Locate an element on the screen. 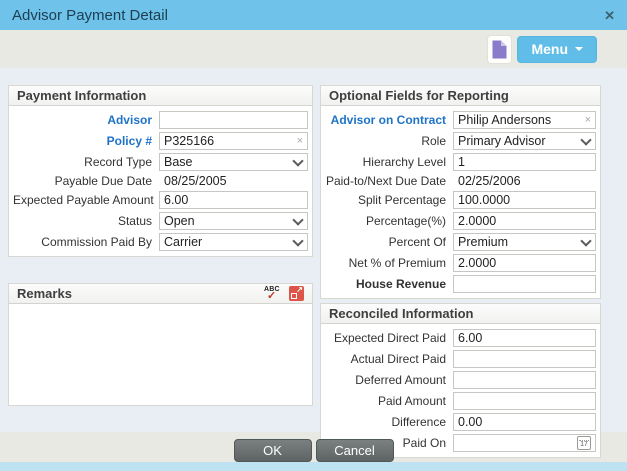 The height and width of the screenshot is (471, 627). field-row: Percentage(%) 2.0000 is located at coordinates (460, 221).